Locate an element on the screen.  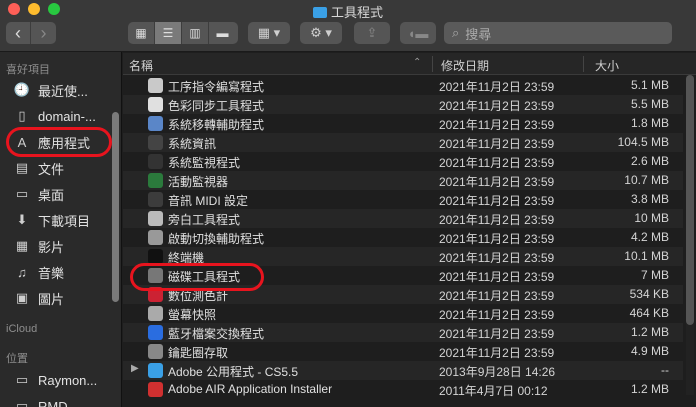
file-name: 音訊 MIDI 設定 is located at coordinates (208, 201).